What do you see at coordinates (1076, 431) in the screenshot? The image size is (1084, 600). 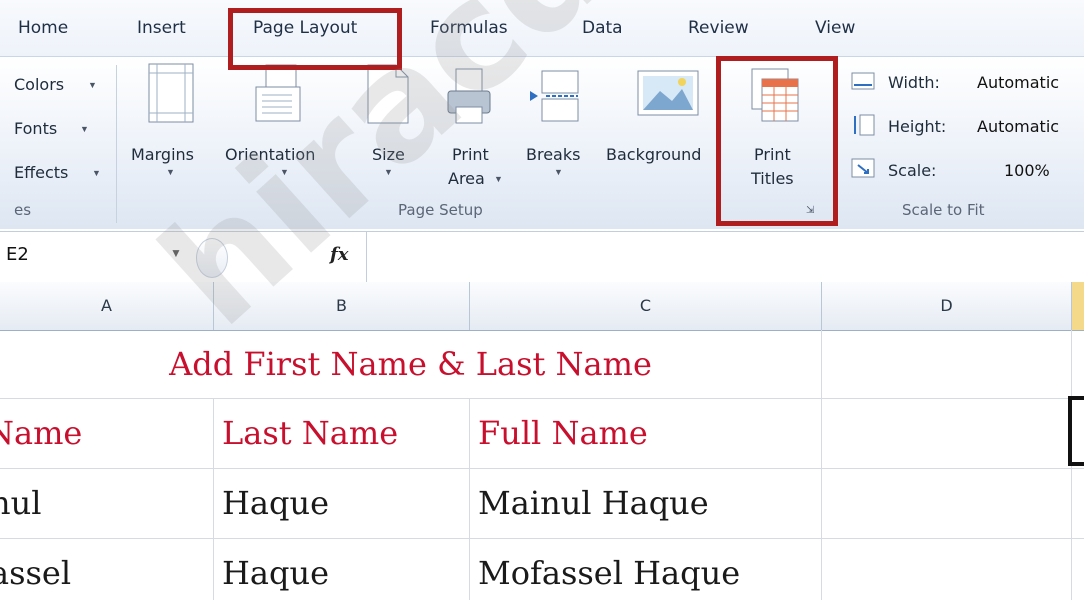 I see `active-cell-selection` at bounding box center [1076, 431].